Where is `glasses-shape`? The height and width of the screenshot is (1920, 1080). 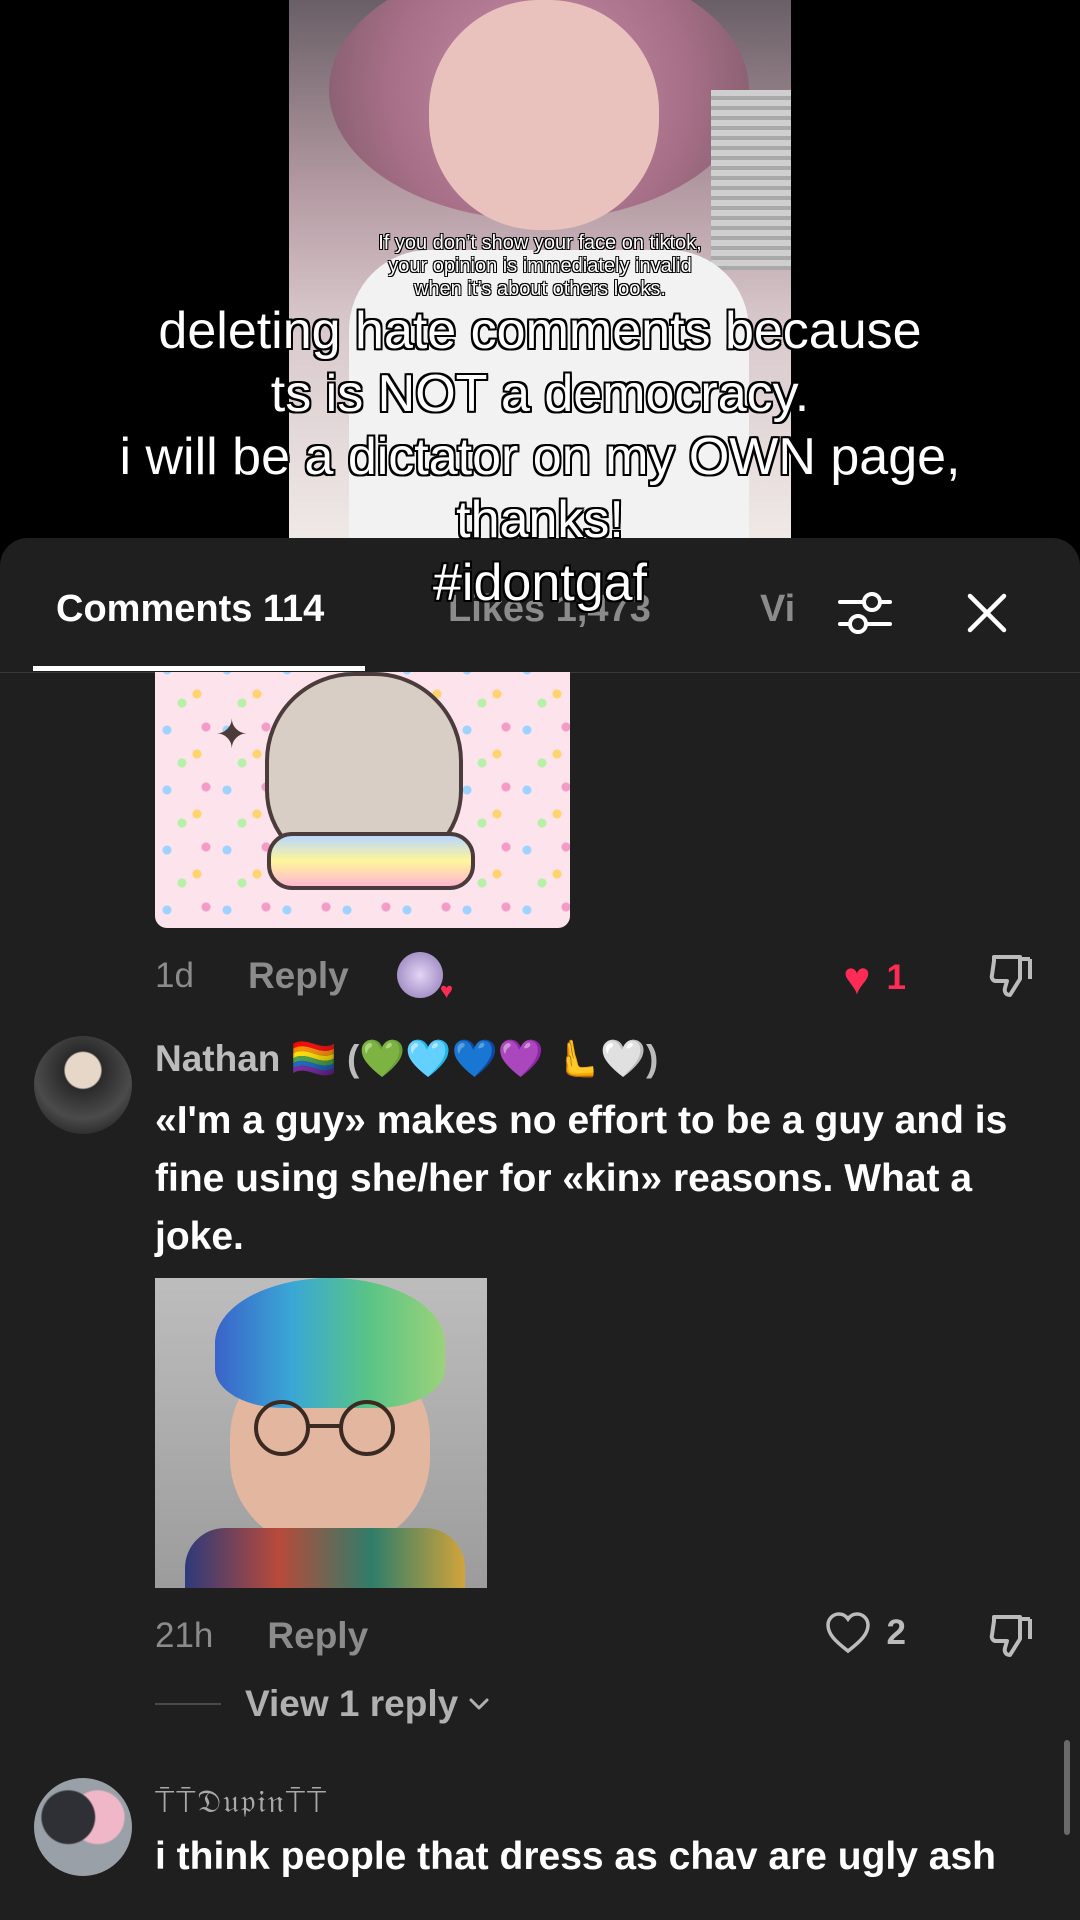
glasses-shape is located at coordinates (324, 1428).